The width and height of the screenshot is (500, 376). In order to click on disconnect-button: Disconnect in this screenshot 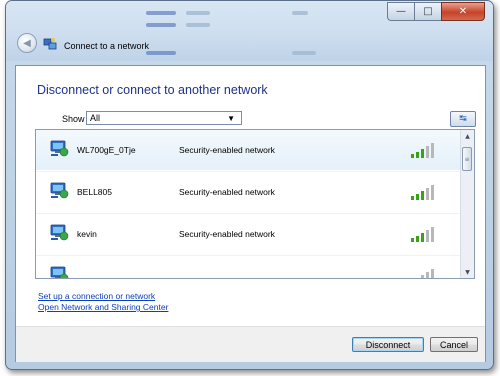, I will do `click(388, 344)`.